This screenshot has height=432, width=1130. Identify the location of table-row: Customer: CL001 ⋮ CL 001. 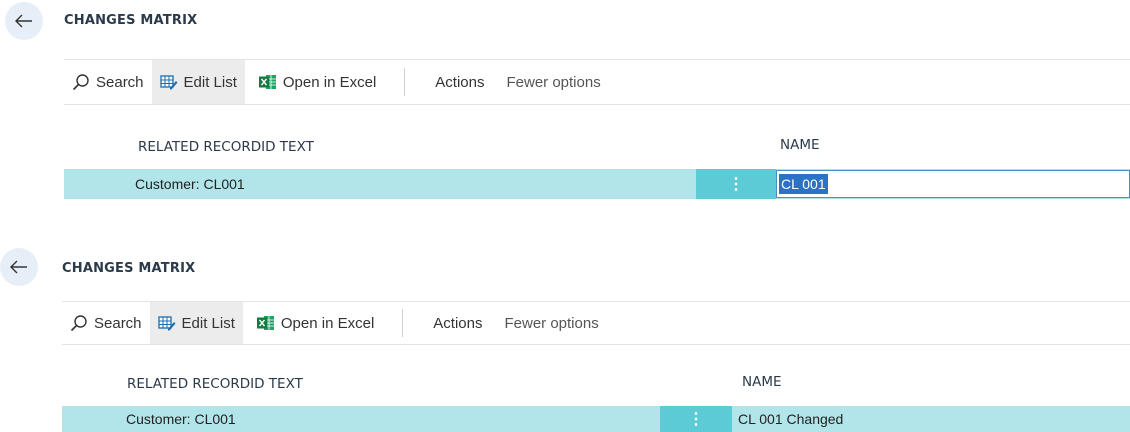
(597, 184).